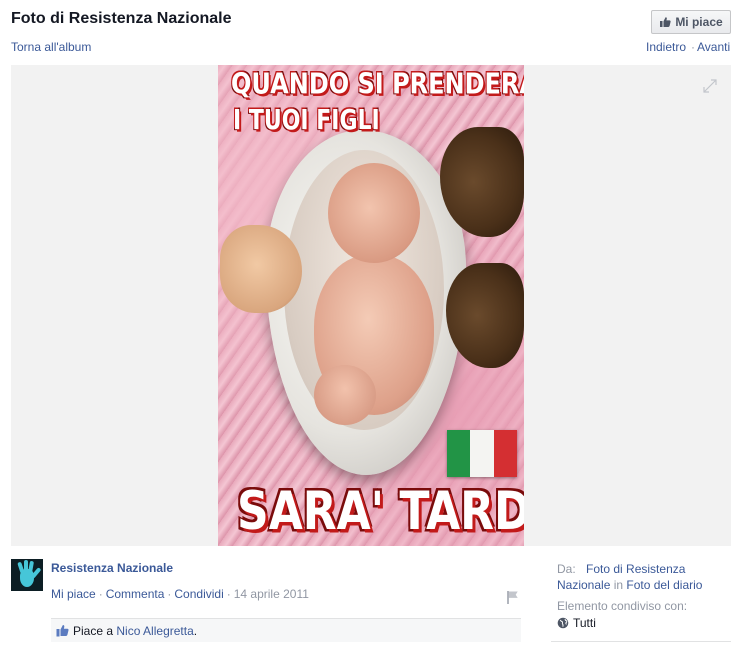 Image resolution: width=740 pixels, height=646 pixels. Describe the element at coordinates (618, 585) in the screenshot. I see `from-in-text: in` at that location.